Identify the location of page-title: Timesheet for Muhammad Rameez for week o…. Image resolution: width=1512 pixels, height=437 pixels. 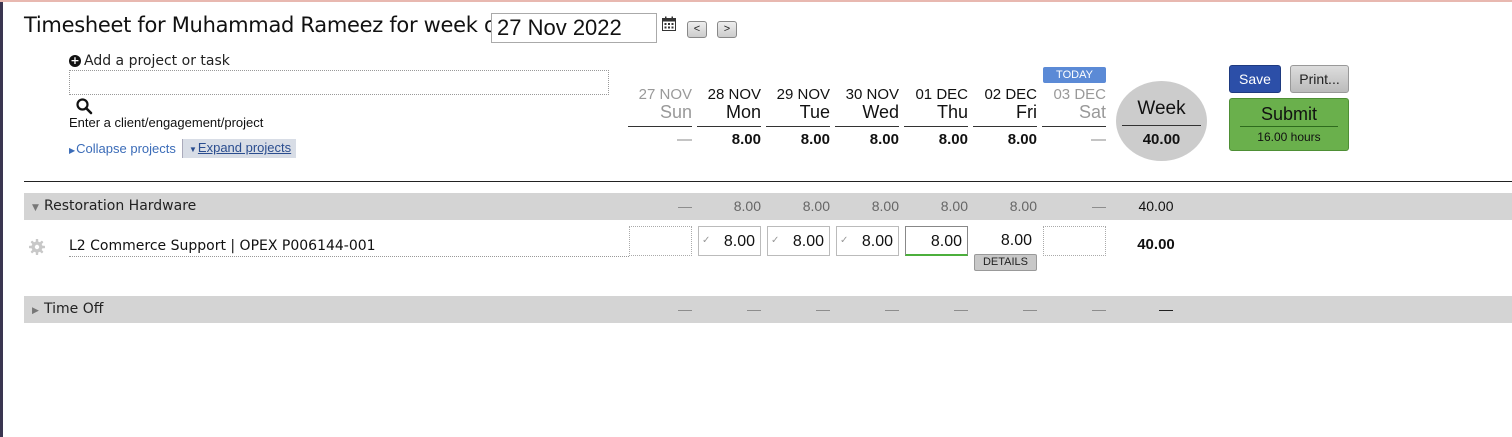
(264, 25).